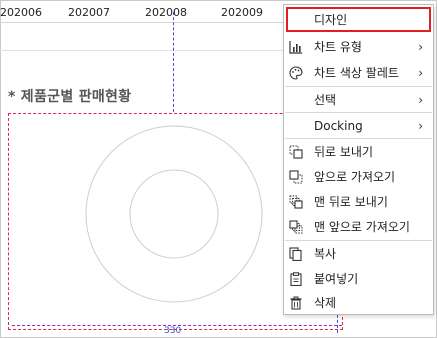 Image resolution: width=437 pixels, height=338 pixels. Describe the element at coordinates (338, 125) in the screenshot. I see `menu-item-label: Docking` at that location.